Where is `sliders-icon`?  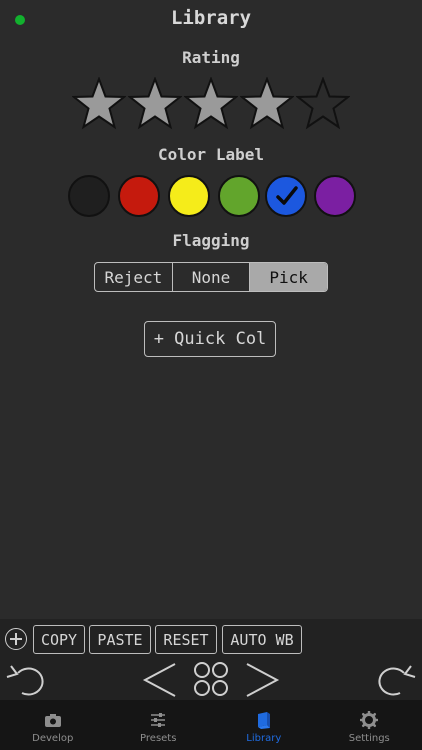
sliders-icon is located at coordinates (158, 720).